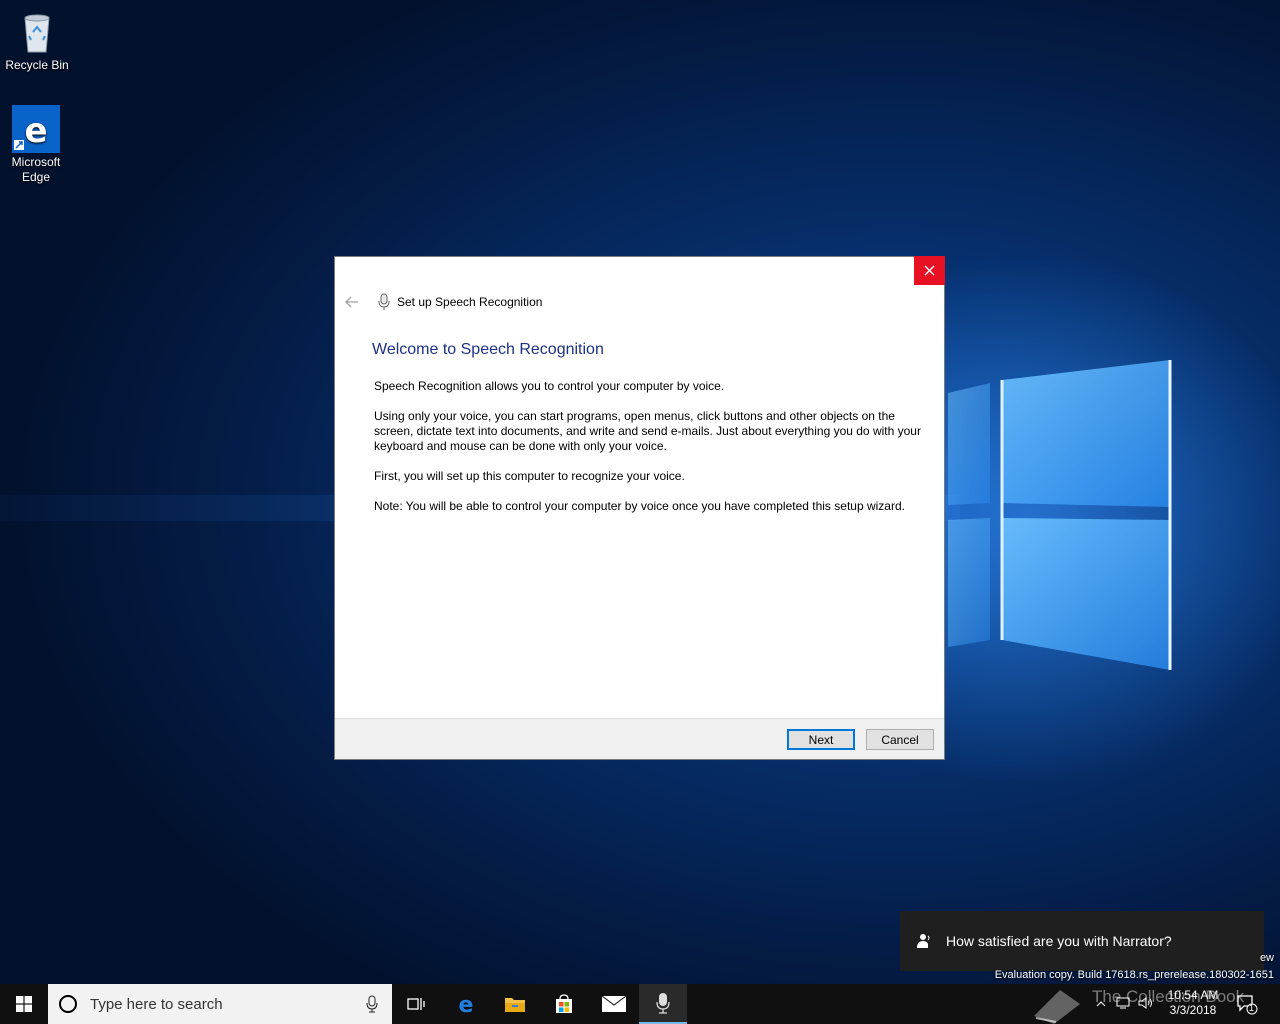  What do you see at coordinates (37, 33) in the screenshot?
I see `recycle-bin-icon` at bounding box center [37, 33].